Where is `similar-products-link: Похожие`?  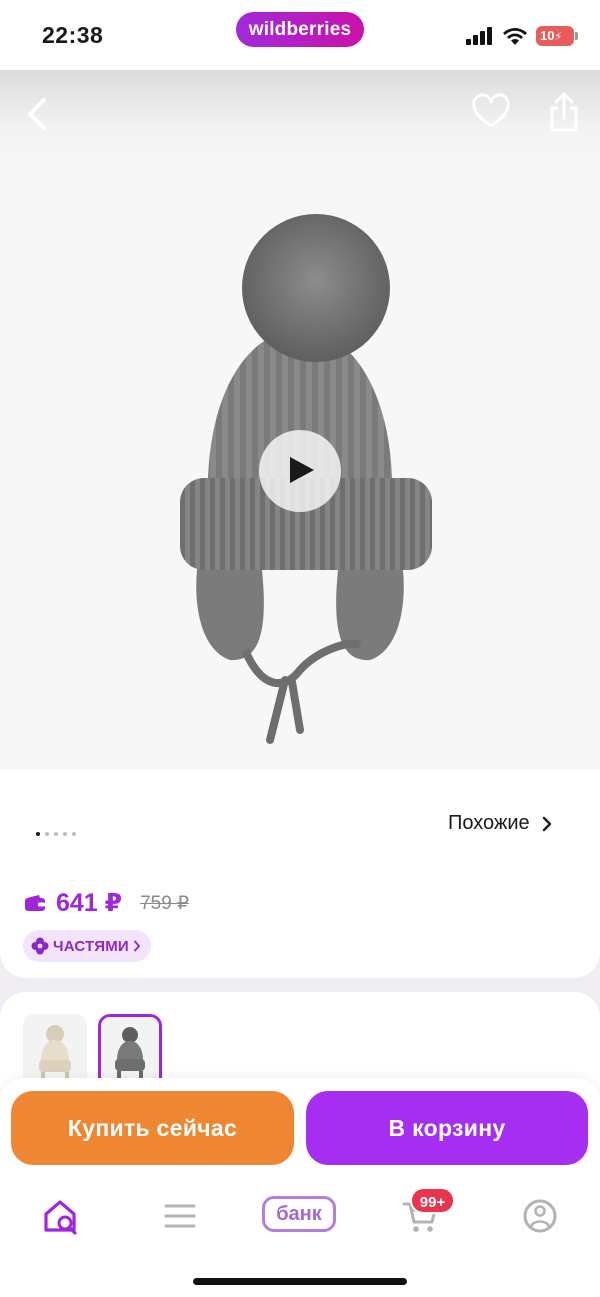
similar-products-link: Похожие is located at coordinates (500, 823).